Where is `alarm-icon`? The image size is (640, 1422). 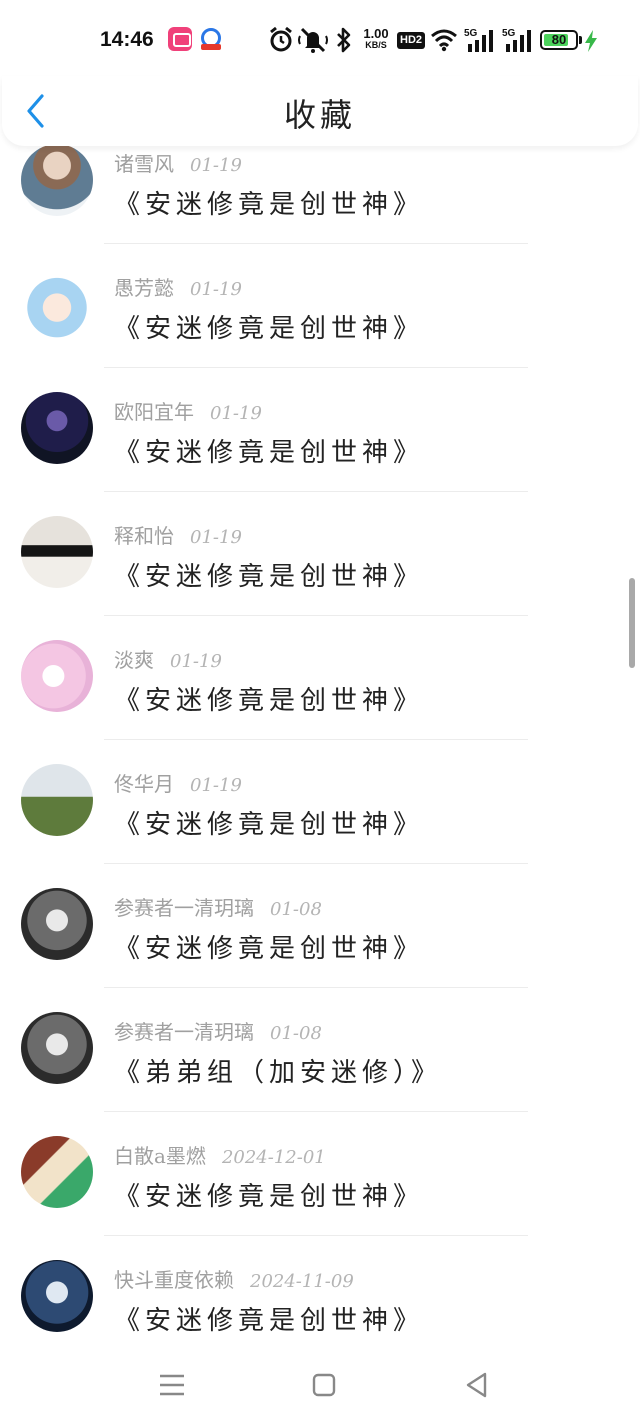
alarm-icon is located at coordinates (281, 39).